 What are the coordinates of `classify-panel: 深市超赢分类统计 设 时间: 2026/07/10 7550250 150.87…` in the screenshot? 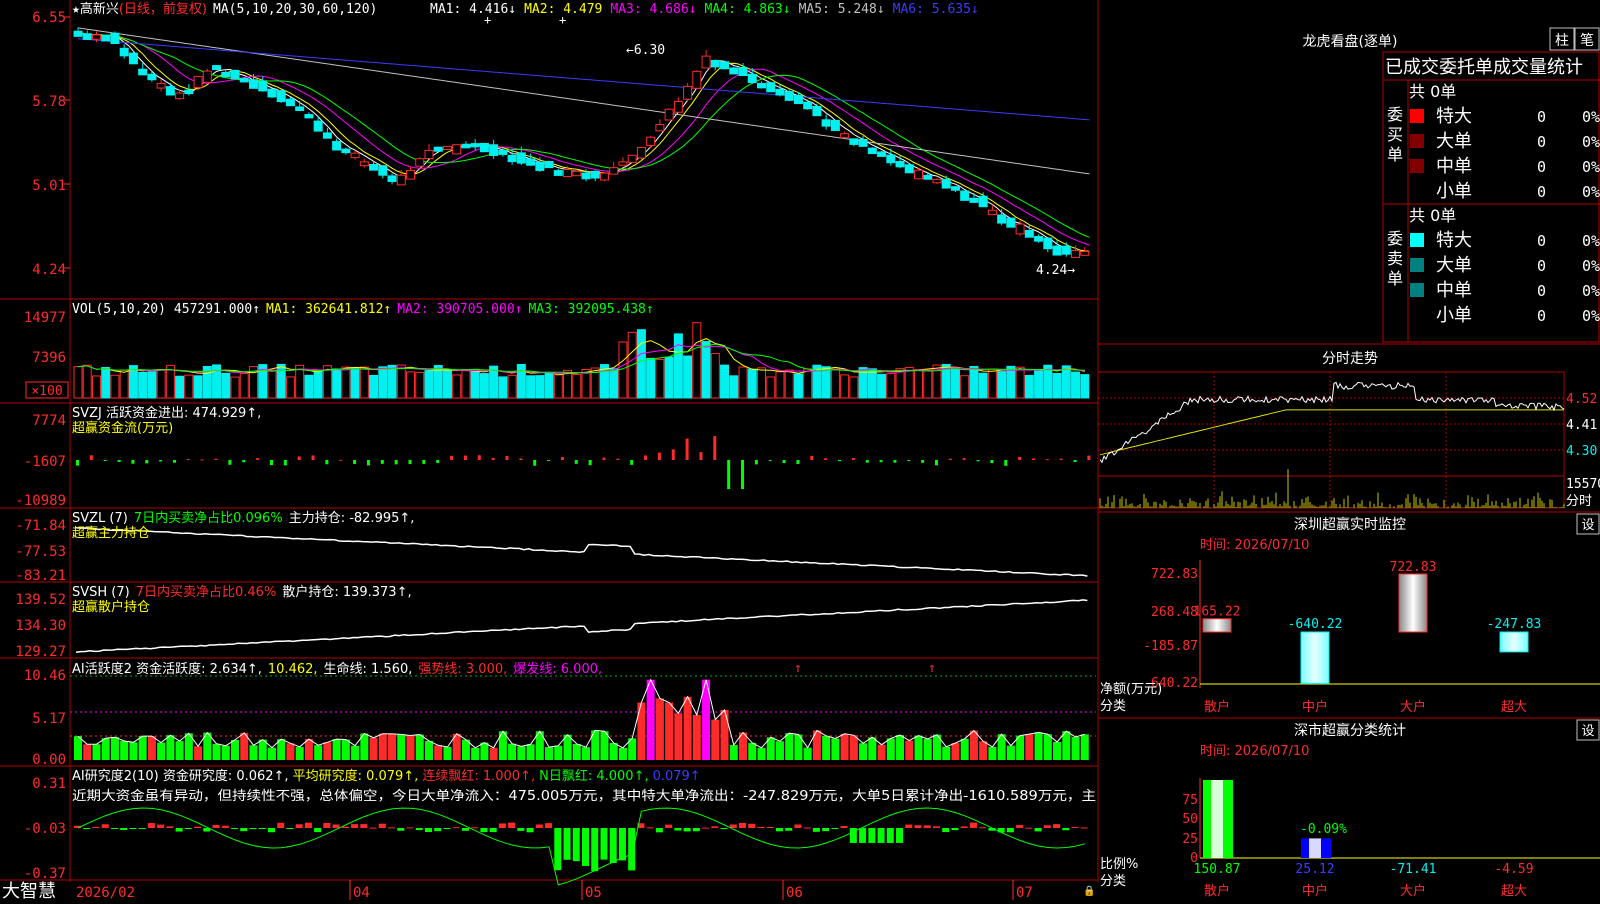 It's located at (1350, 809).